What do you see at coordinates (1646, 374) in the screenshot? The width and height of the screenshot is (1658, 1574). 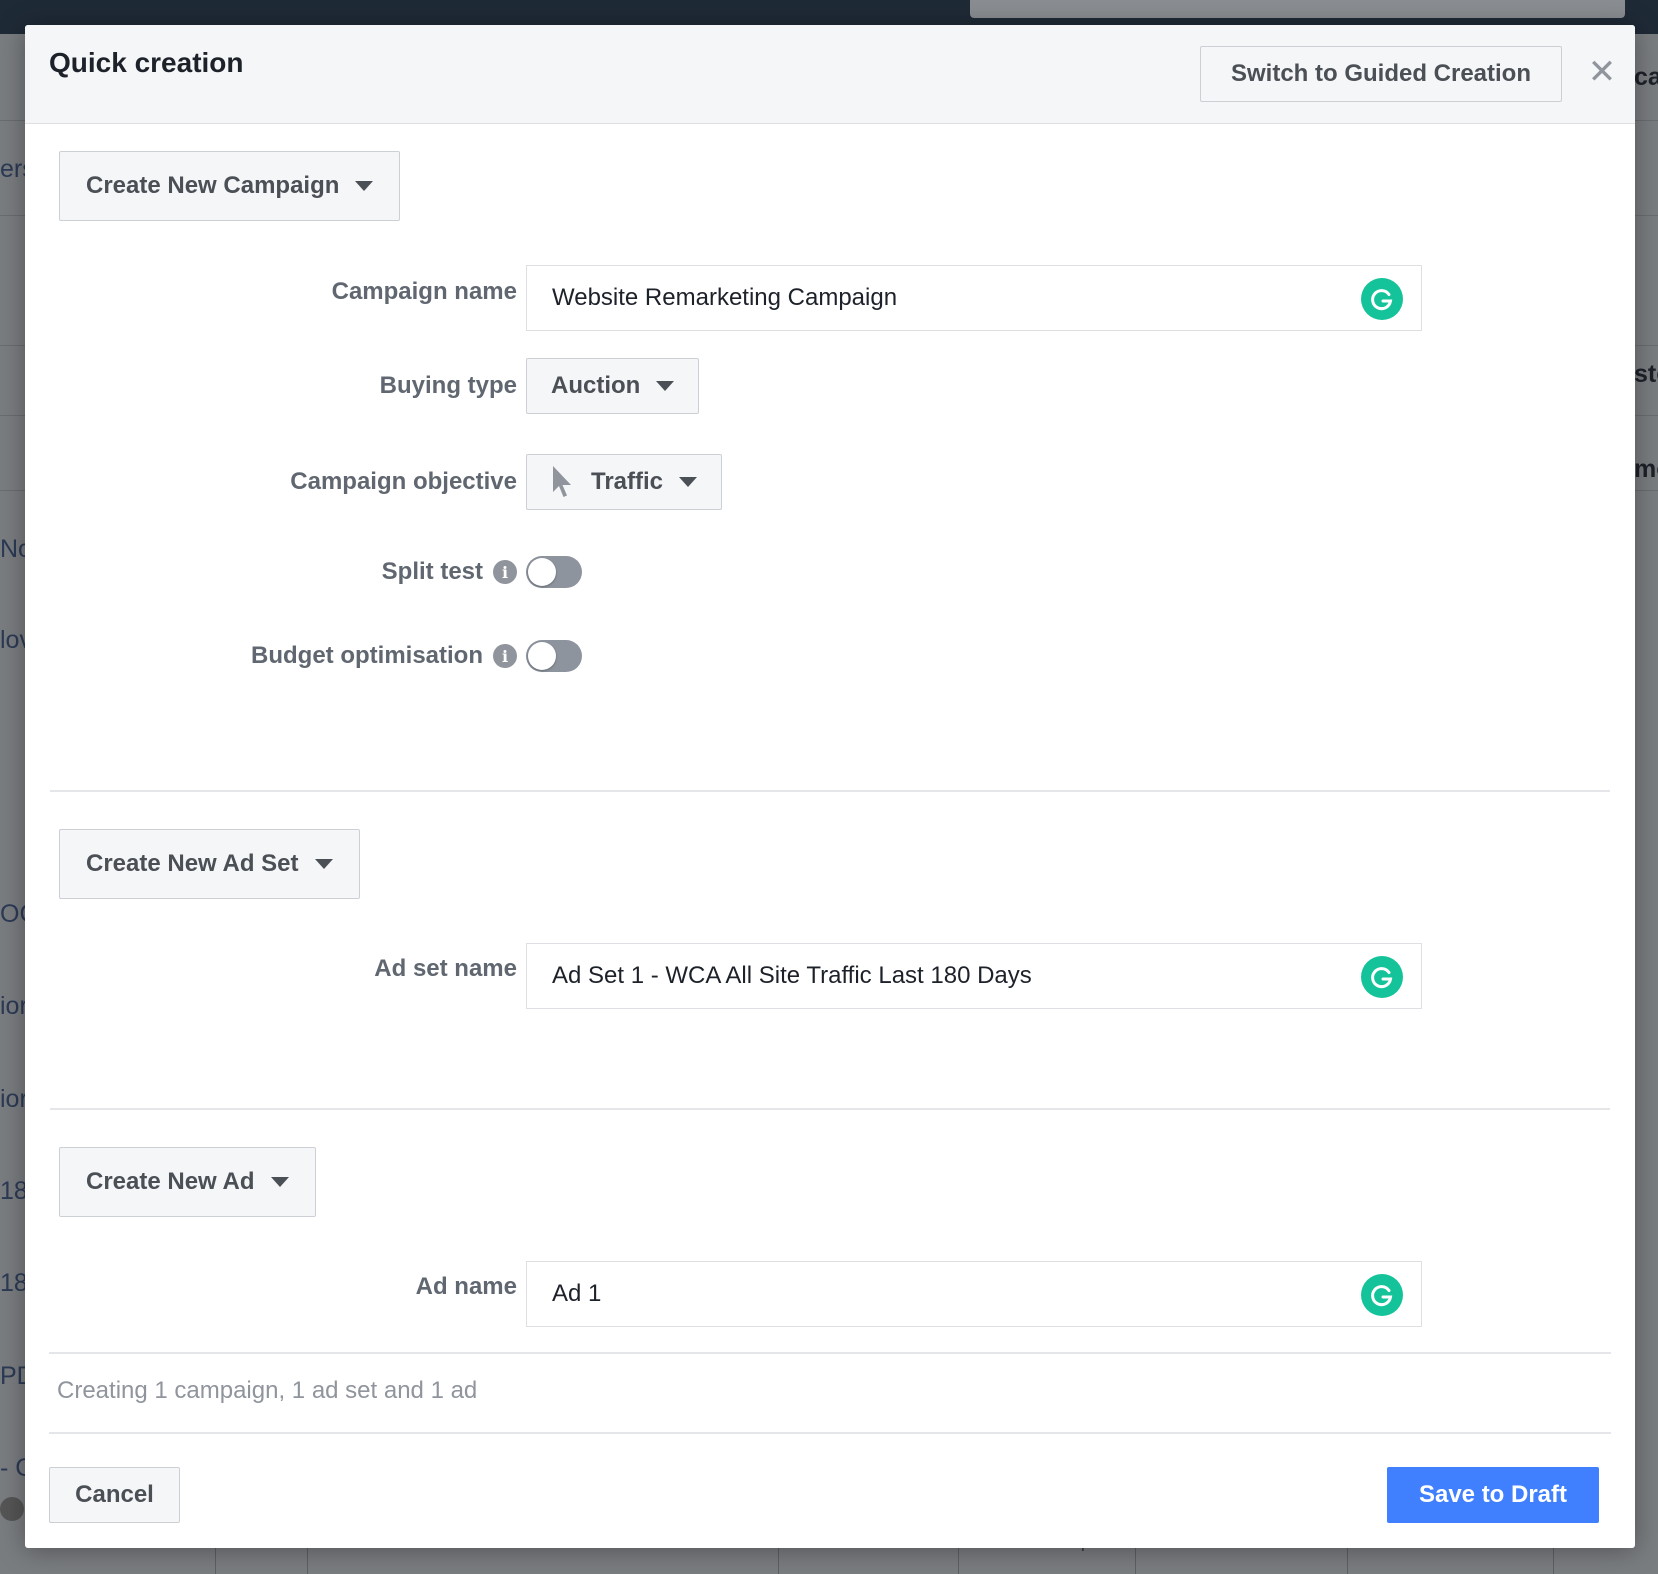 I see `background-column-text: sto` at bounding box center [1646, 374].